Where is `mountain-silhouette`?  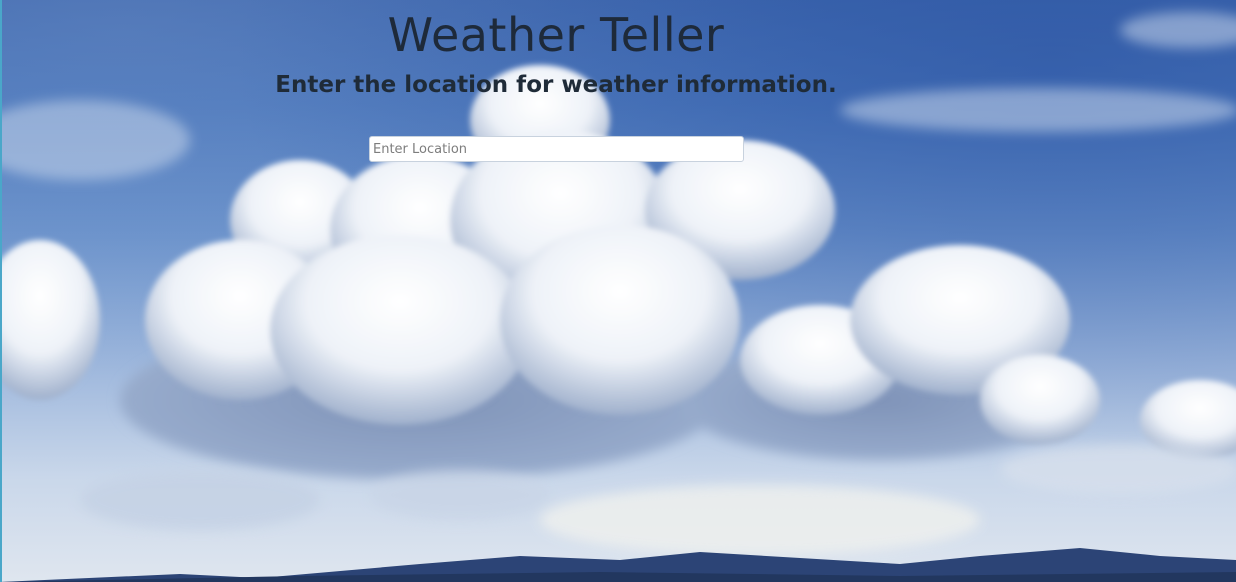
mountain-silhouette is located at coordinates (618, 565).